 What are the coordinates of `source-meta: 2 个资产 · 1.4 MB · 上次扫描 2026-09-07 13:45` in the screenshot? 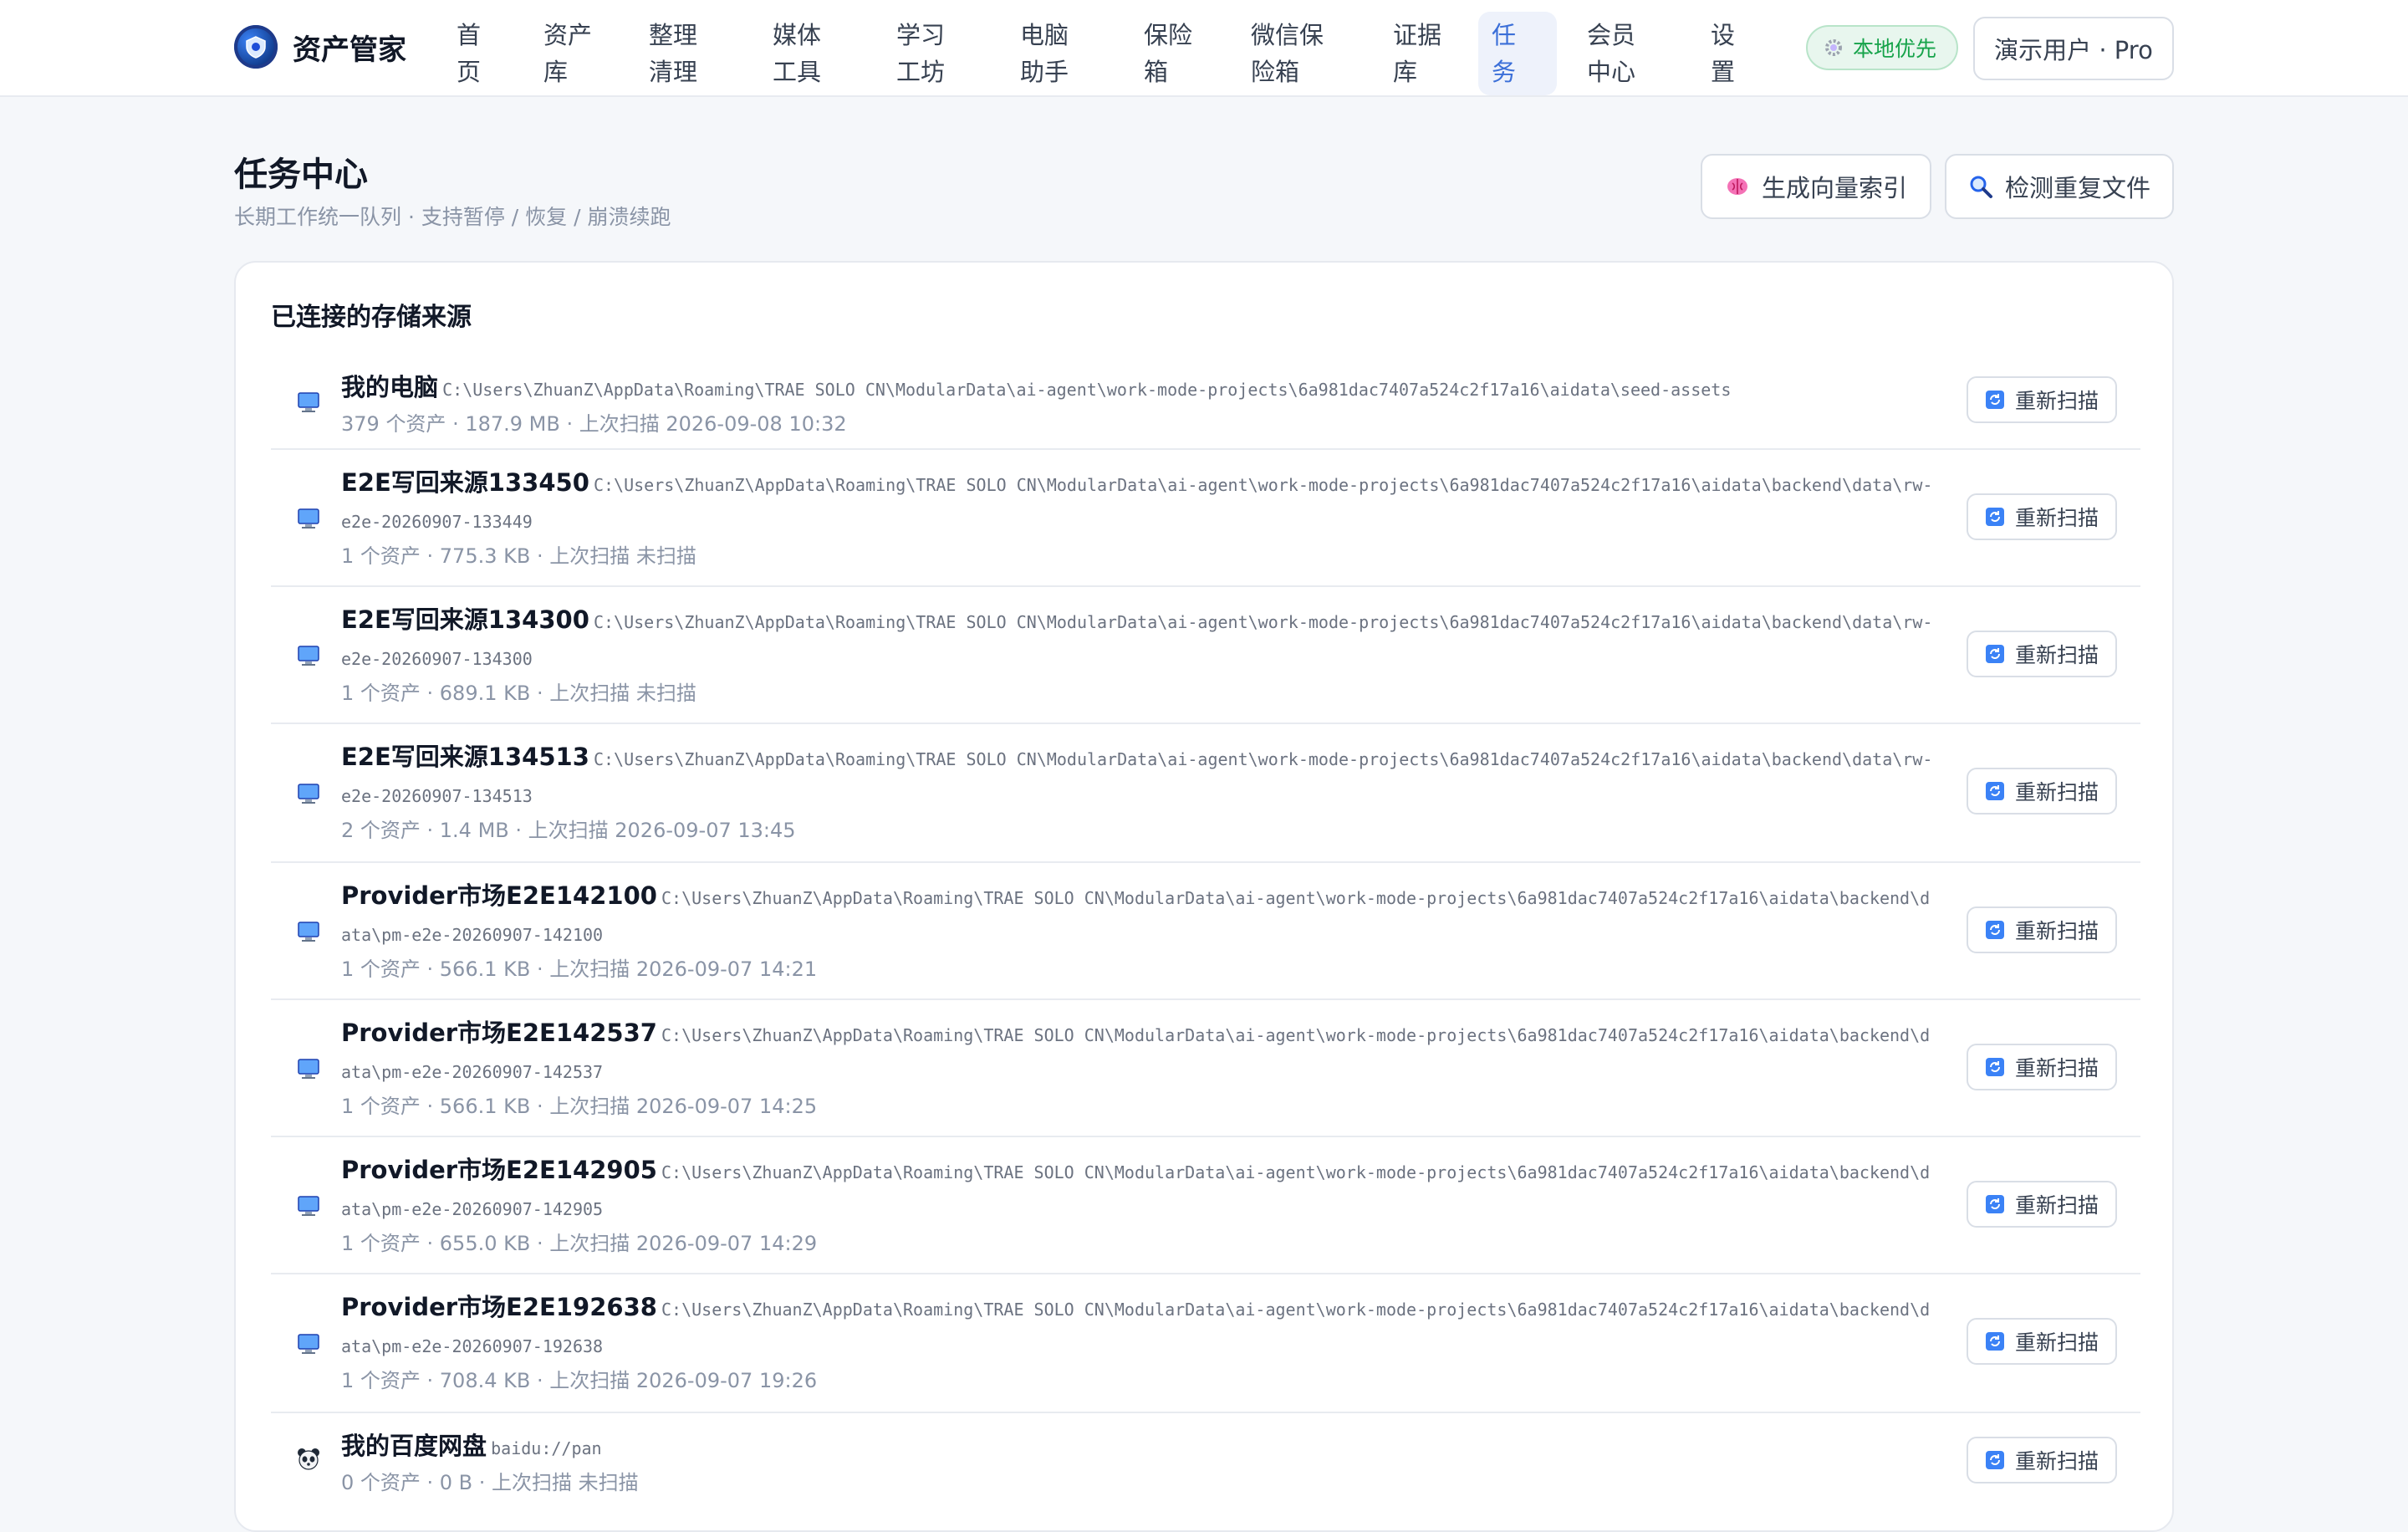 It's located at (568, 830).